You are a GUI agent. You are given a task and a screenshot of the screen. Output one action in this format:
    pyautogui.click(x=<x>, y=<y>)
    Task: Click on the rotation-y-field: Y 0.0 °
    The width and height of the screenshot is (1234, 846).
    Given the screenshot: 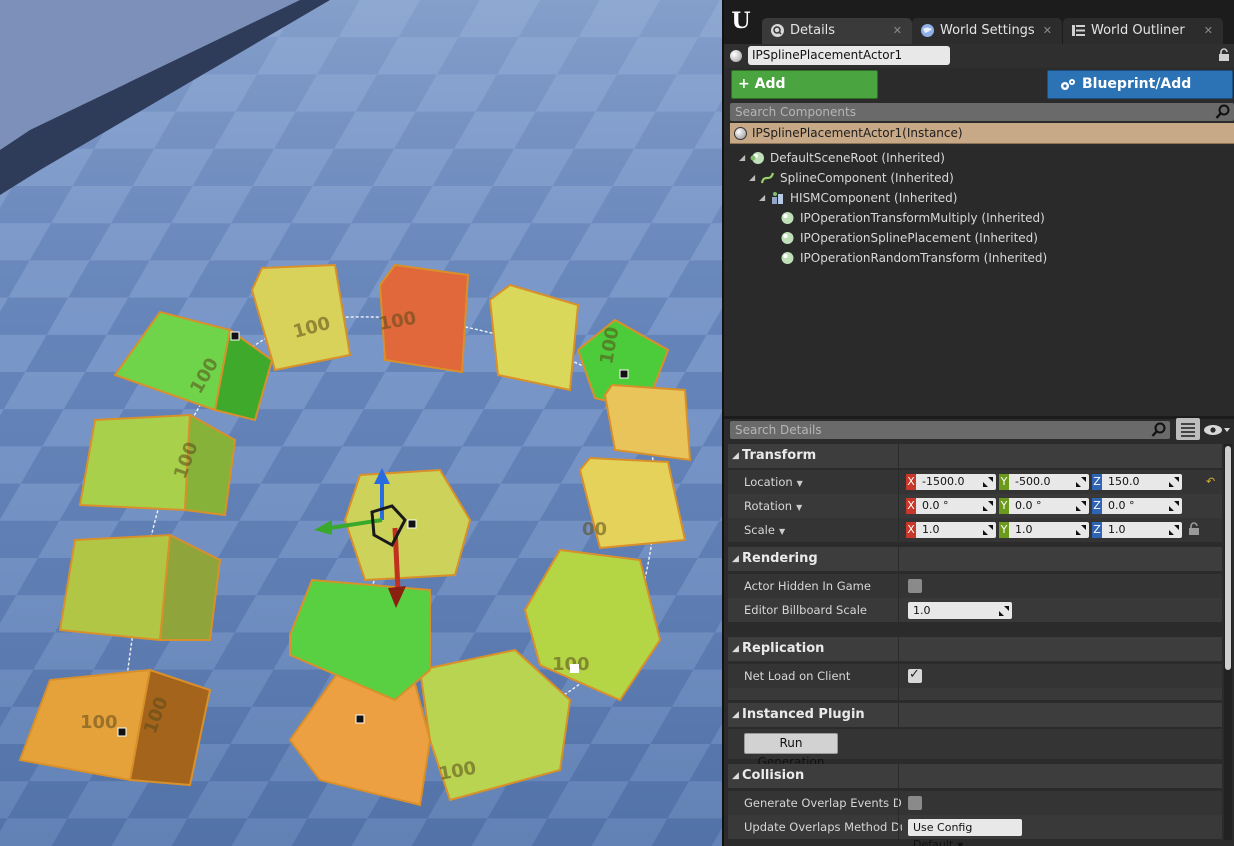 What is the action you would take?
    pyautogui.click(x=1044, y=506)
    